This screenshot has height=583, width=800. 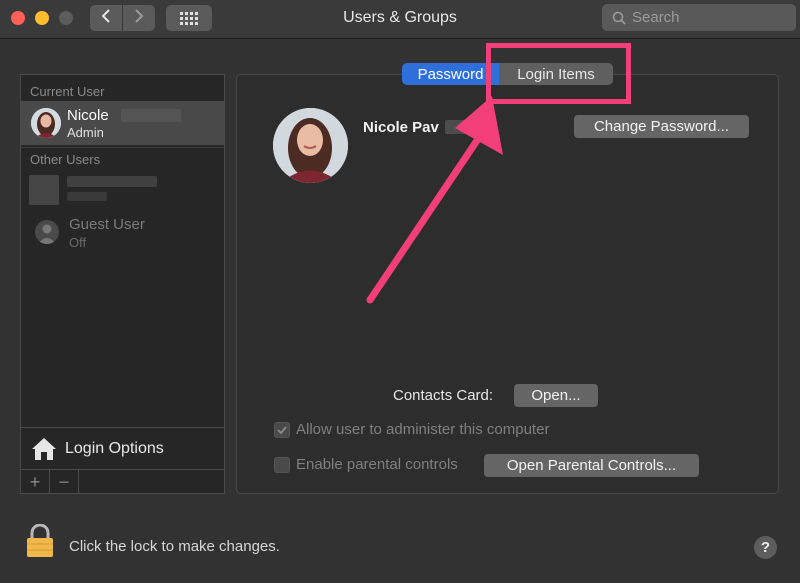 What do you see at coordinates (619, 18) in the screenshot?
I see `search-icon` at bounding box center [619, 18].